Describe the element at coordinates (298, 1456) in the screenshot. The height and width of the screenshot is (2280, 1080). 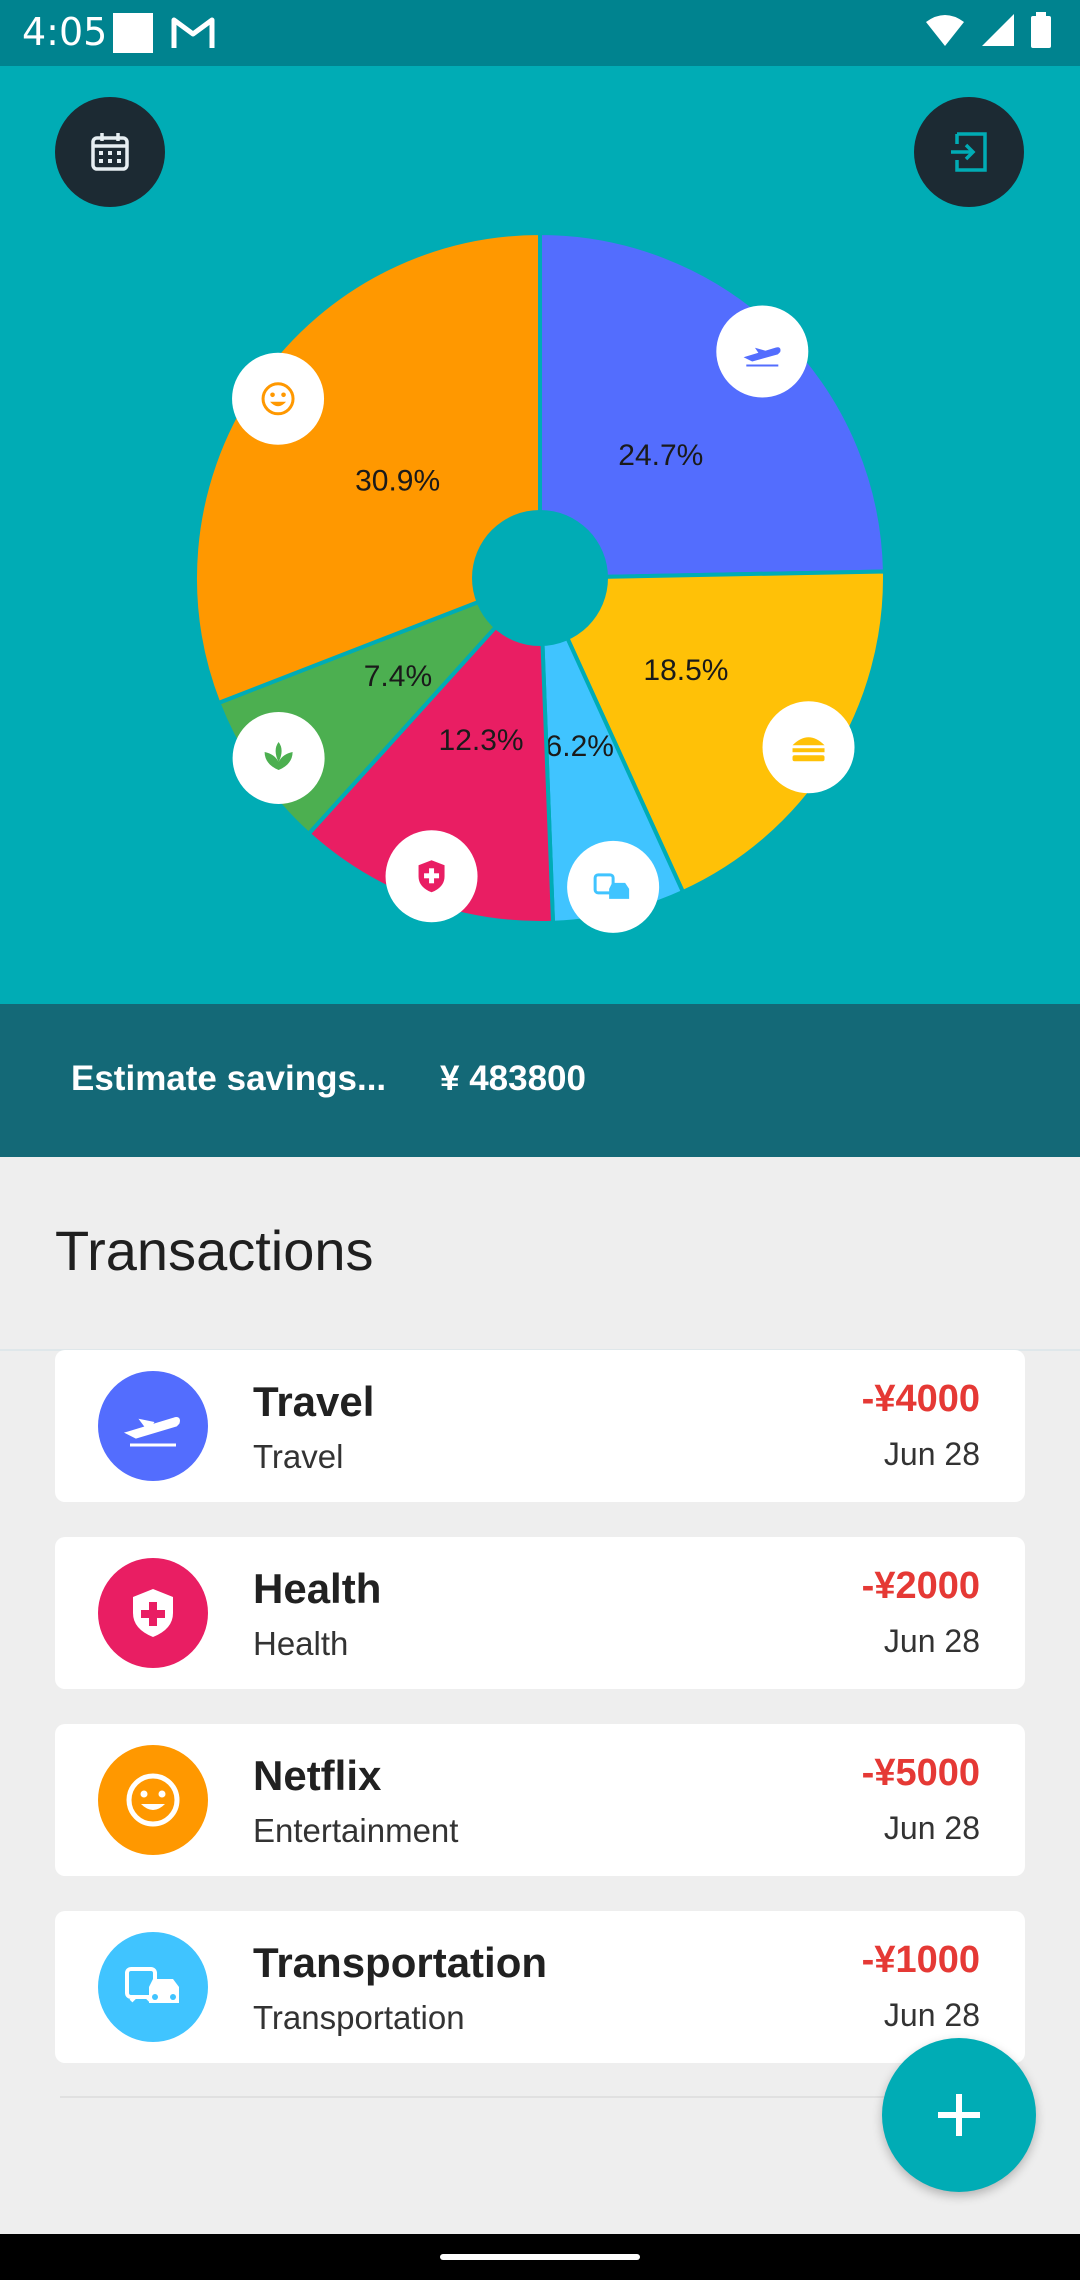
I see `transaction-category: Travel` at that location.